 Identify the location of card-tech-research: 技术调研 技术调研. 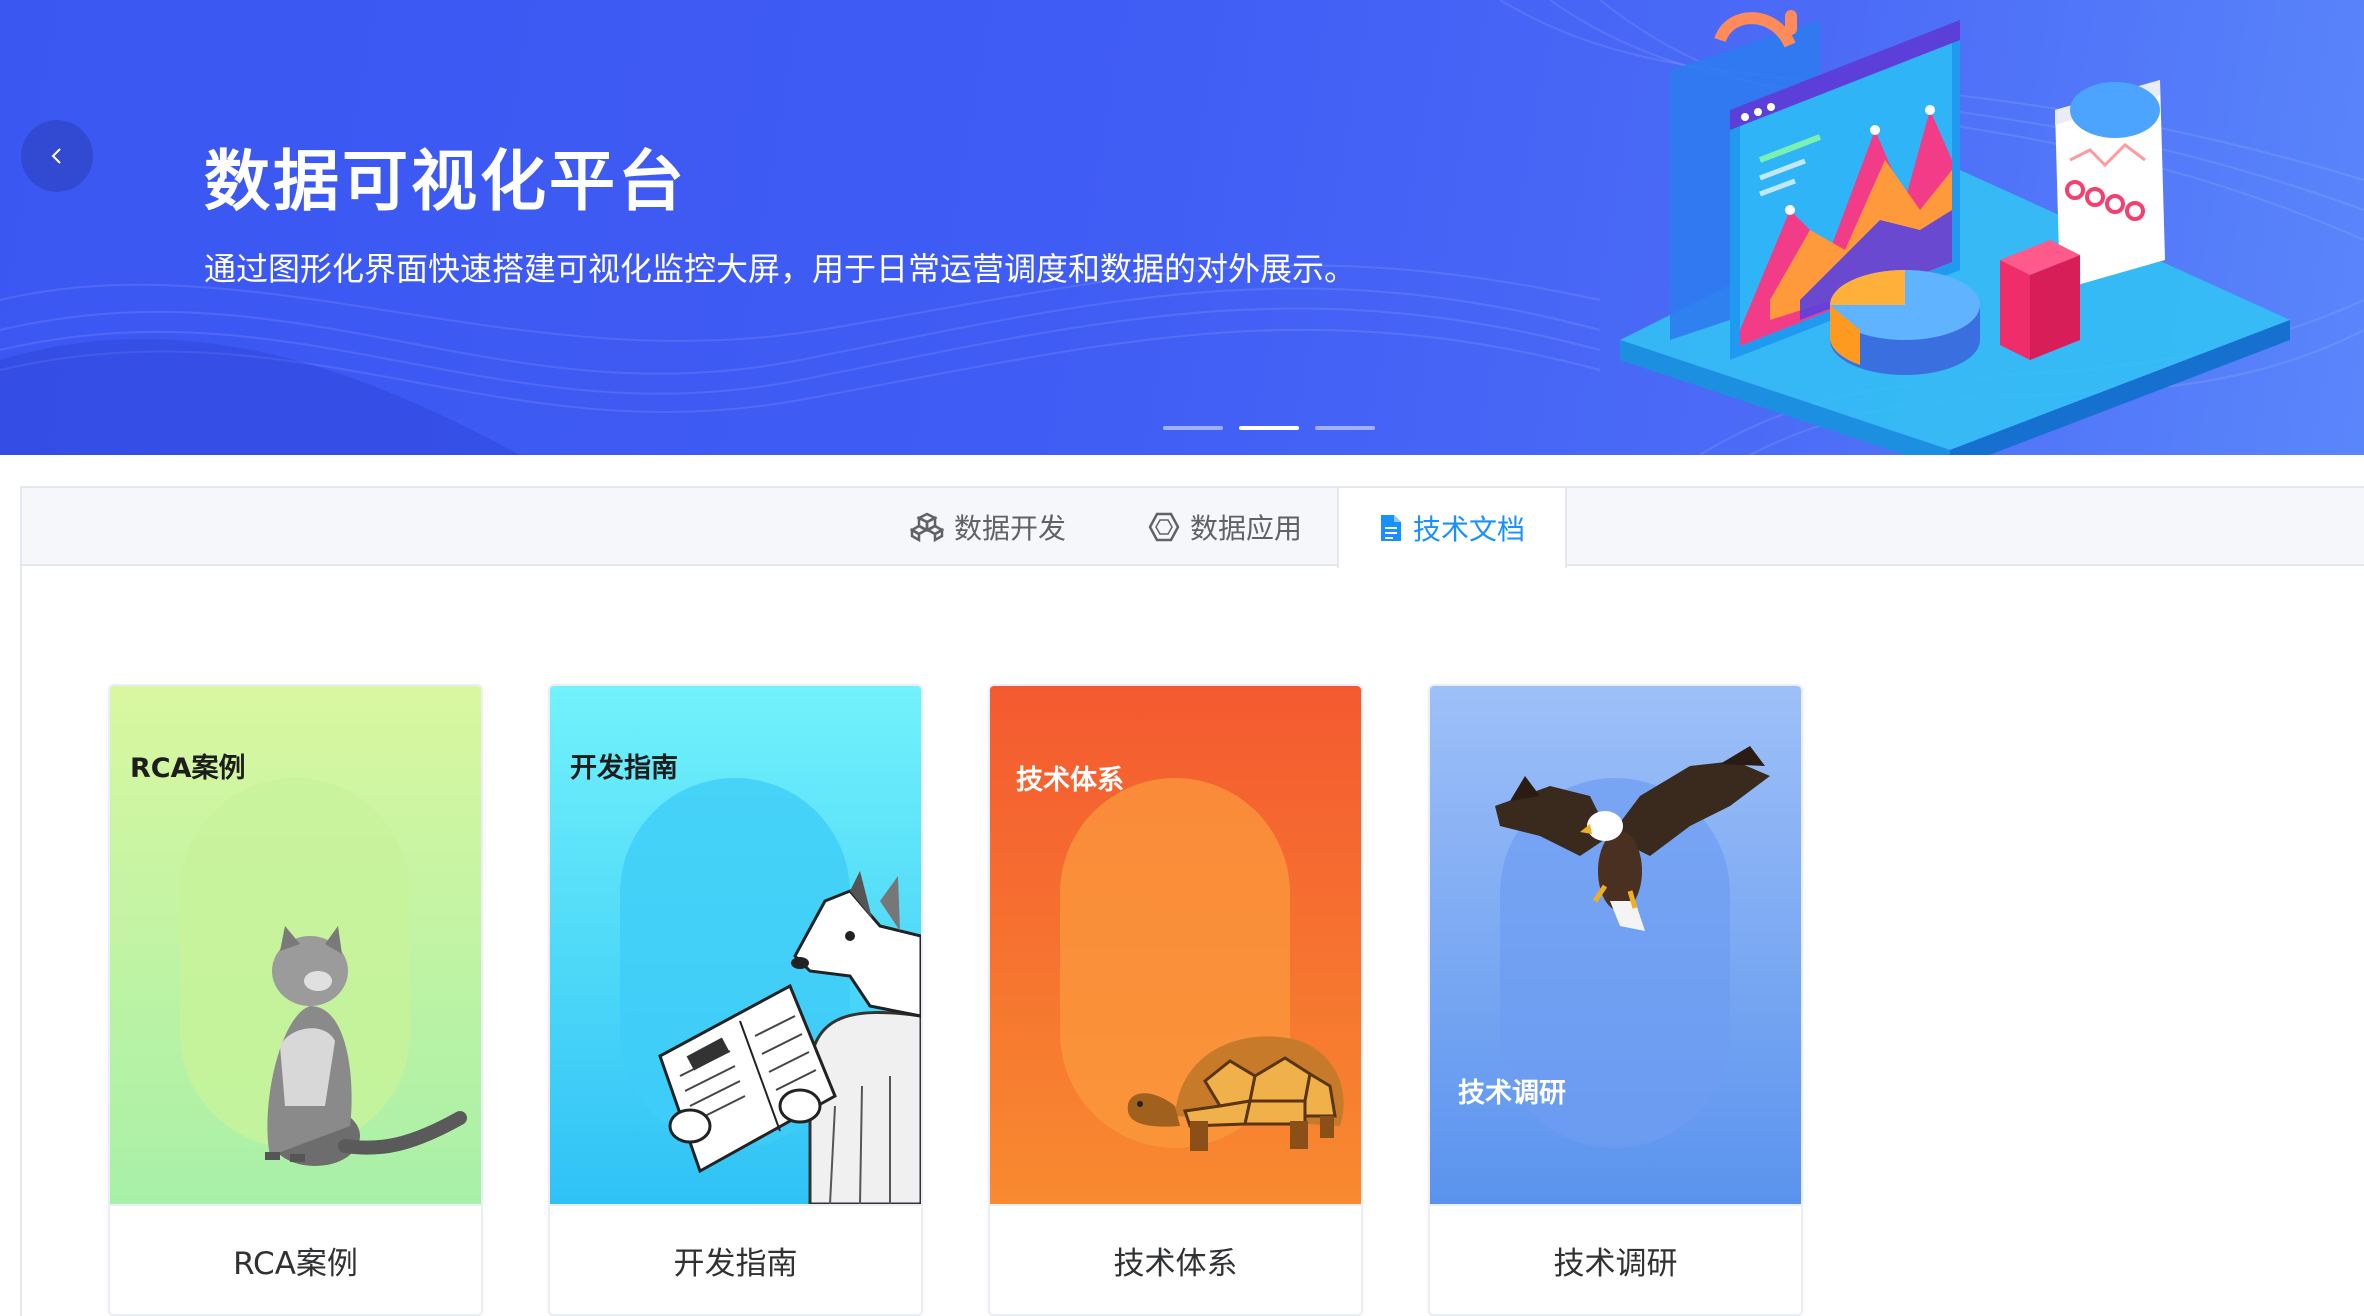
(1615, 1000).